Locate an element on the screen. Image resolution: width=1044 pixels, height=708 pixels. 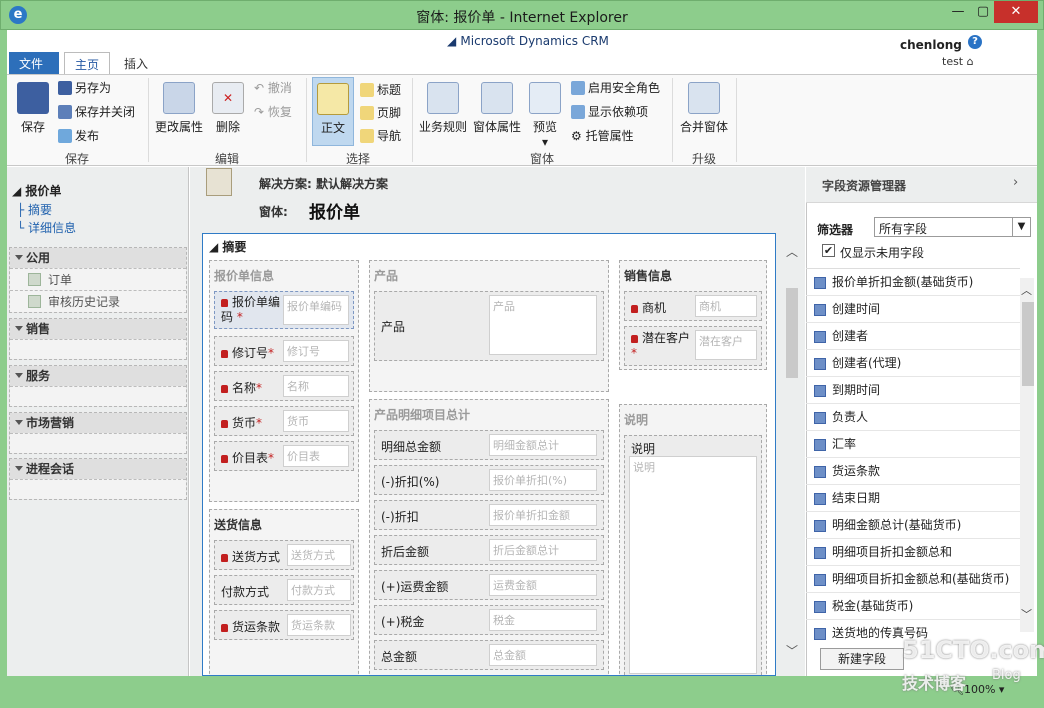
field-amount-after-discount: 折后金额 折后金额总计 is located at coordinates (489, 550).